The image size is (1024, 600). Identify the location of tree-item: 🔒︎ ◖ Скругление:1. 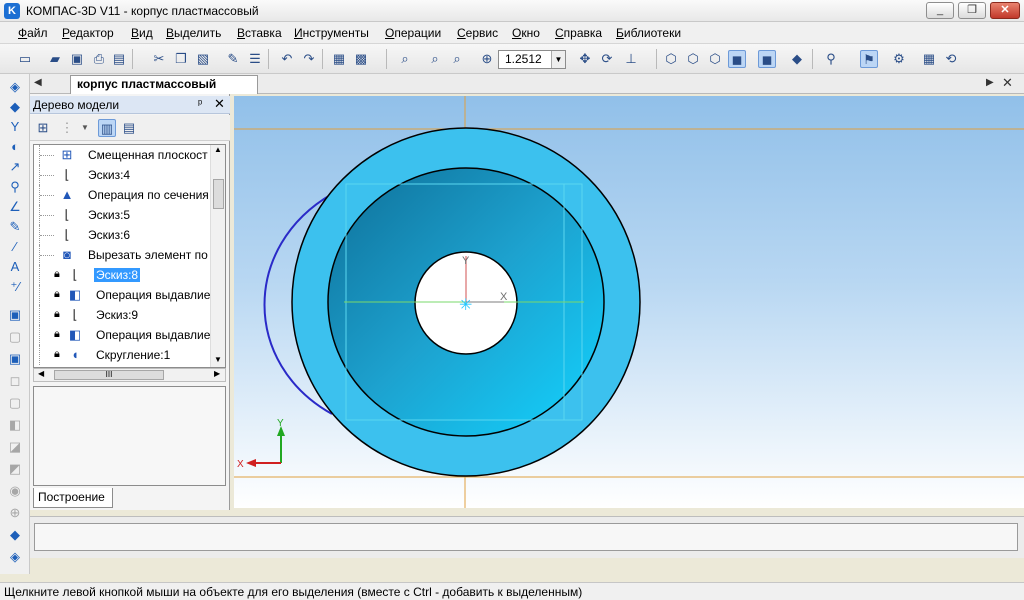
(122, 355).